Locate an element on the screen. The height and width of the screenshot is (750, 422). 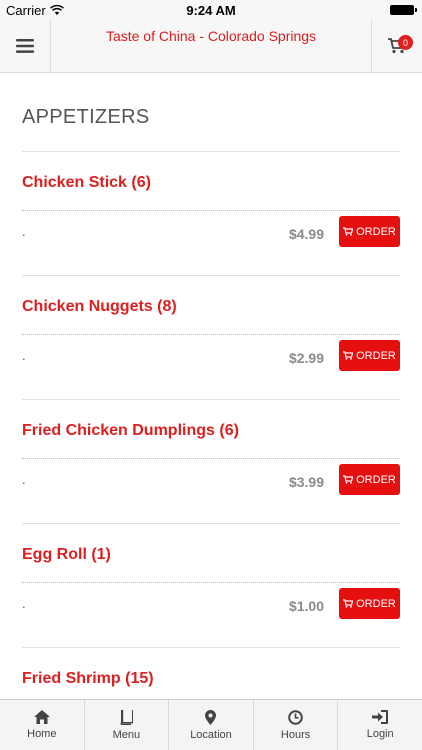
section-title: APPETIZERS is located at coordinates (86, 117).